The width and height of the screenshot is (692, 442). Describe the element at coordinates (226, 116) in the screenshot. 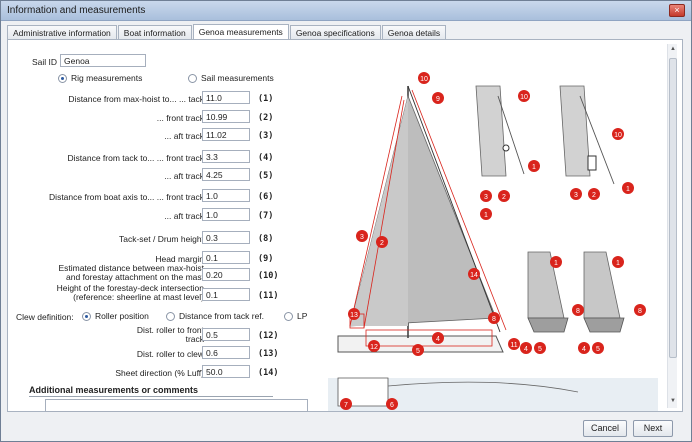

I see `value-input: 10.99` at that location.